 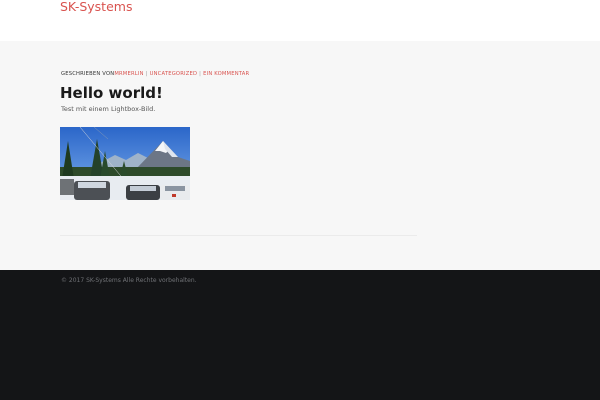 I want to click on meta-written-by: Geschrieben von, so click(x=88, y=74).